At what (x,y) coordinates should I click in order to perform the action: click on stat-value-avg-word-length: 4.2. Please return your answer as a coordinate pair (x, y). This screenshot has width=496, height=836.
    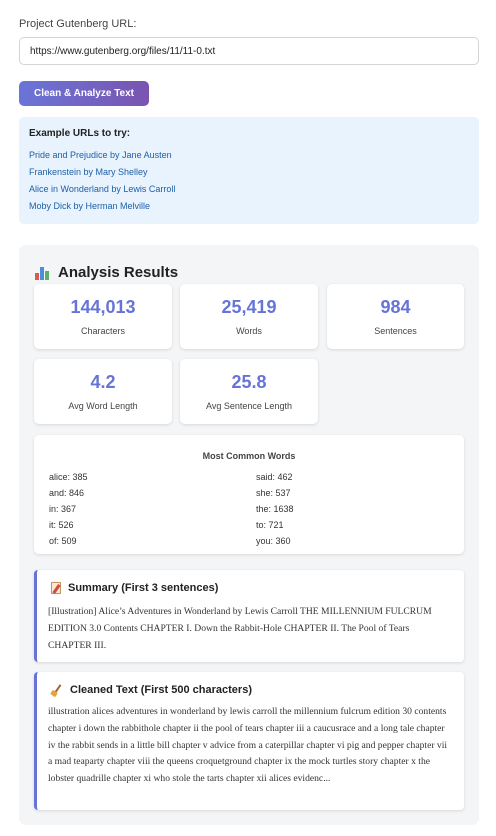
    Looking at the image, I should click on (103, 382).